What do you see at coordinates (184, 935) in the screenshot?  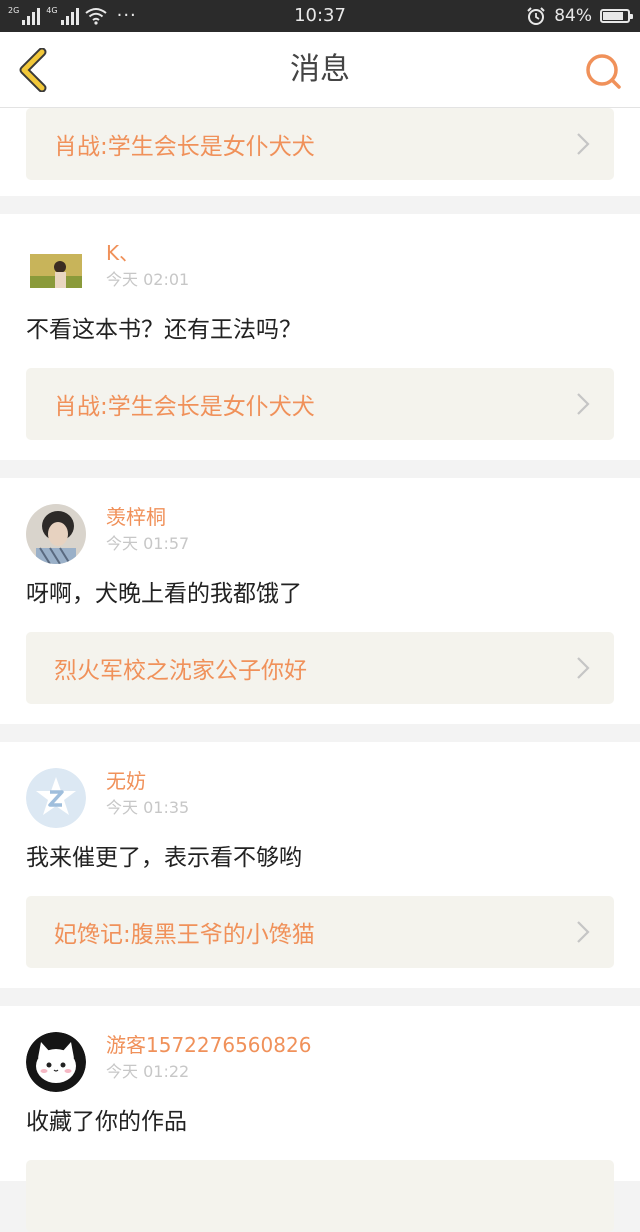 I see `book-link-title: 妃馋记:腹黑王爷的小馋猫` at bounding box center [184, 935].